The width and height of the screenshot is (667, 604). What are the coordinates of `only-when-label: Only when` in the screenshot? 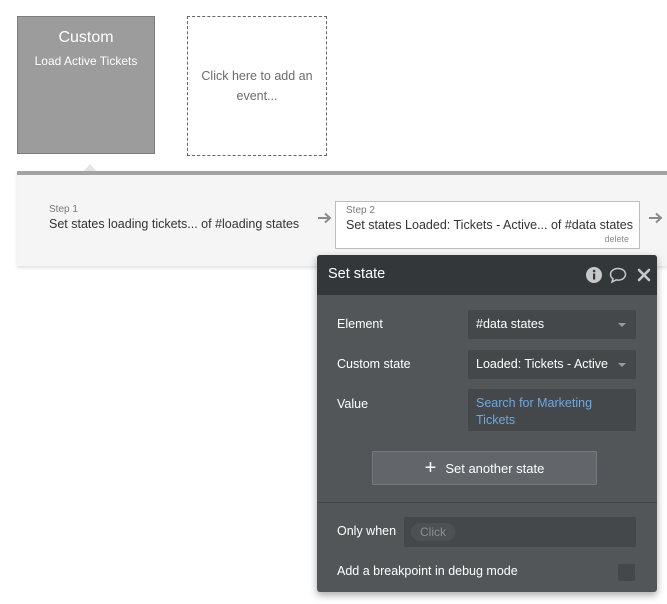 It's located at (367, 531).